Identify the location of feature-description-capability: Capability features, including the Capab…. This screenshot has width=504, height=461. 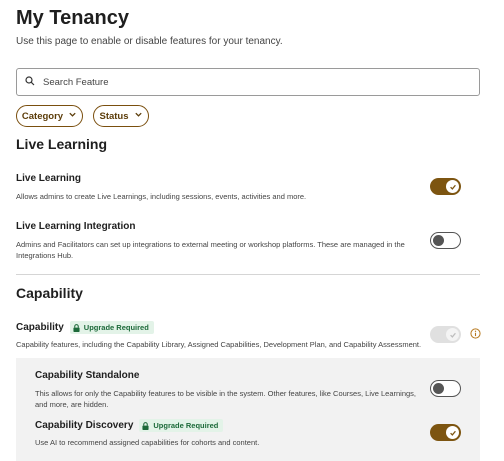
(219, 344).